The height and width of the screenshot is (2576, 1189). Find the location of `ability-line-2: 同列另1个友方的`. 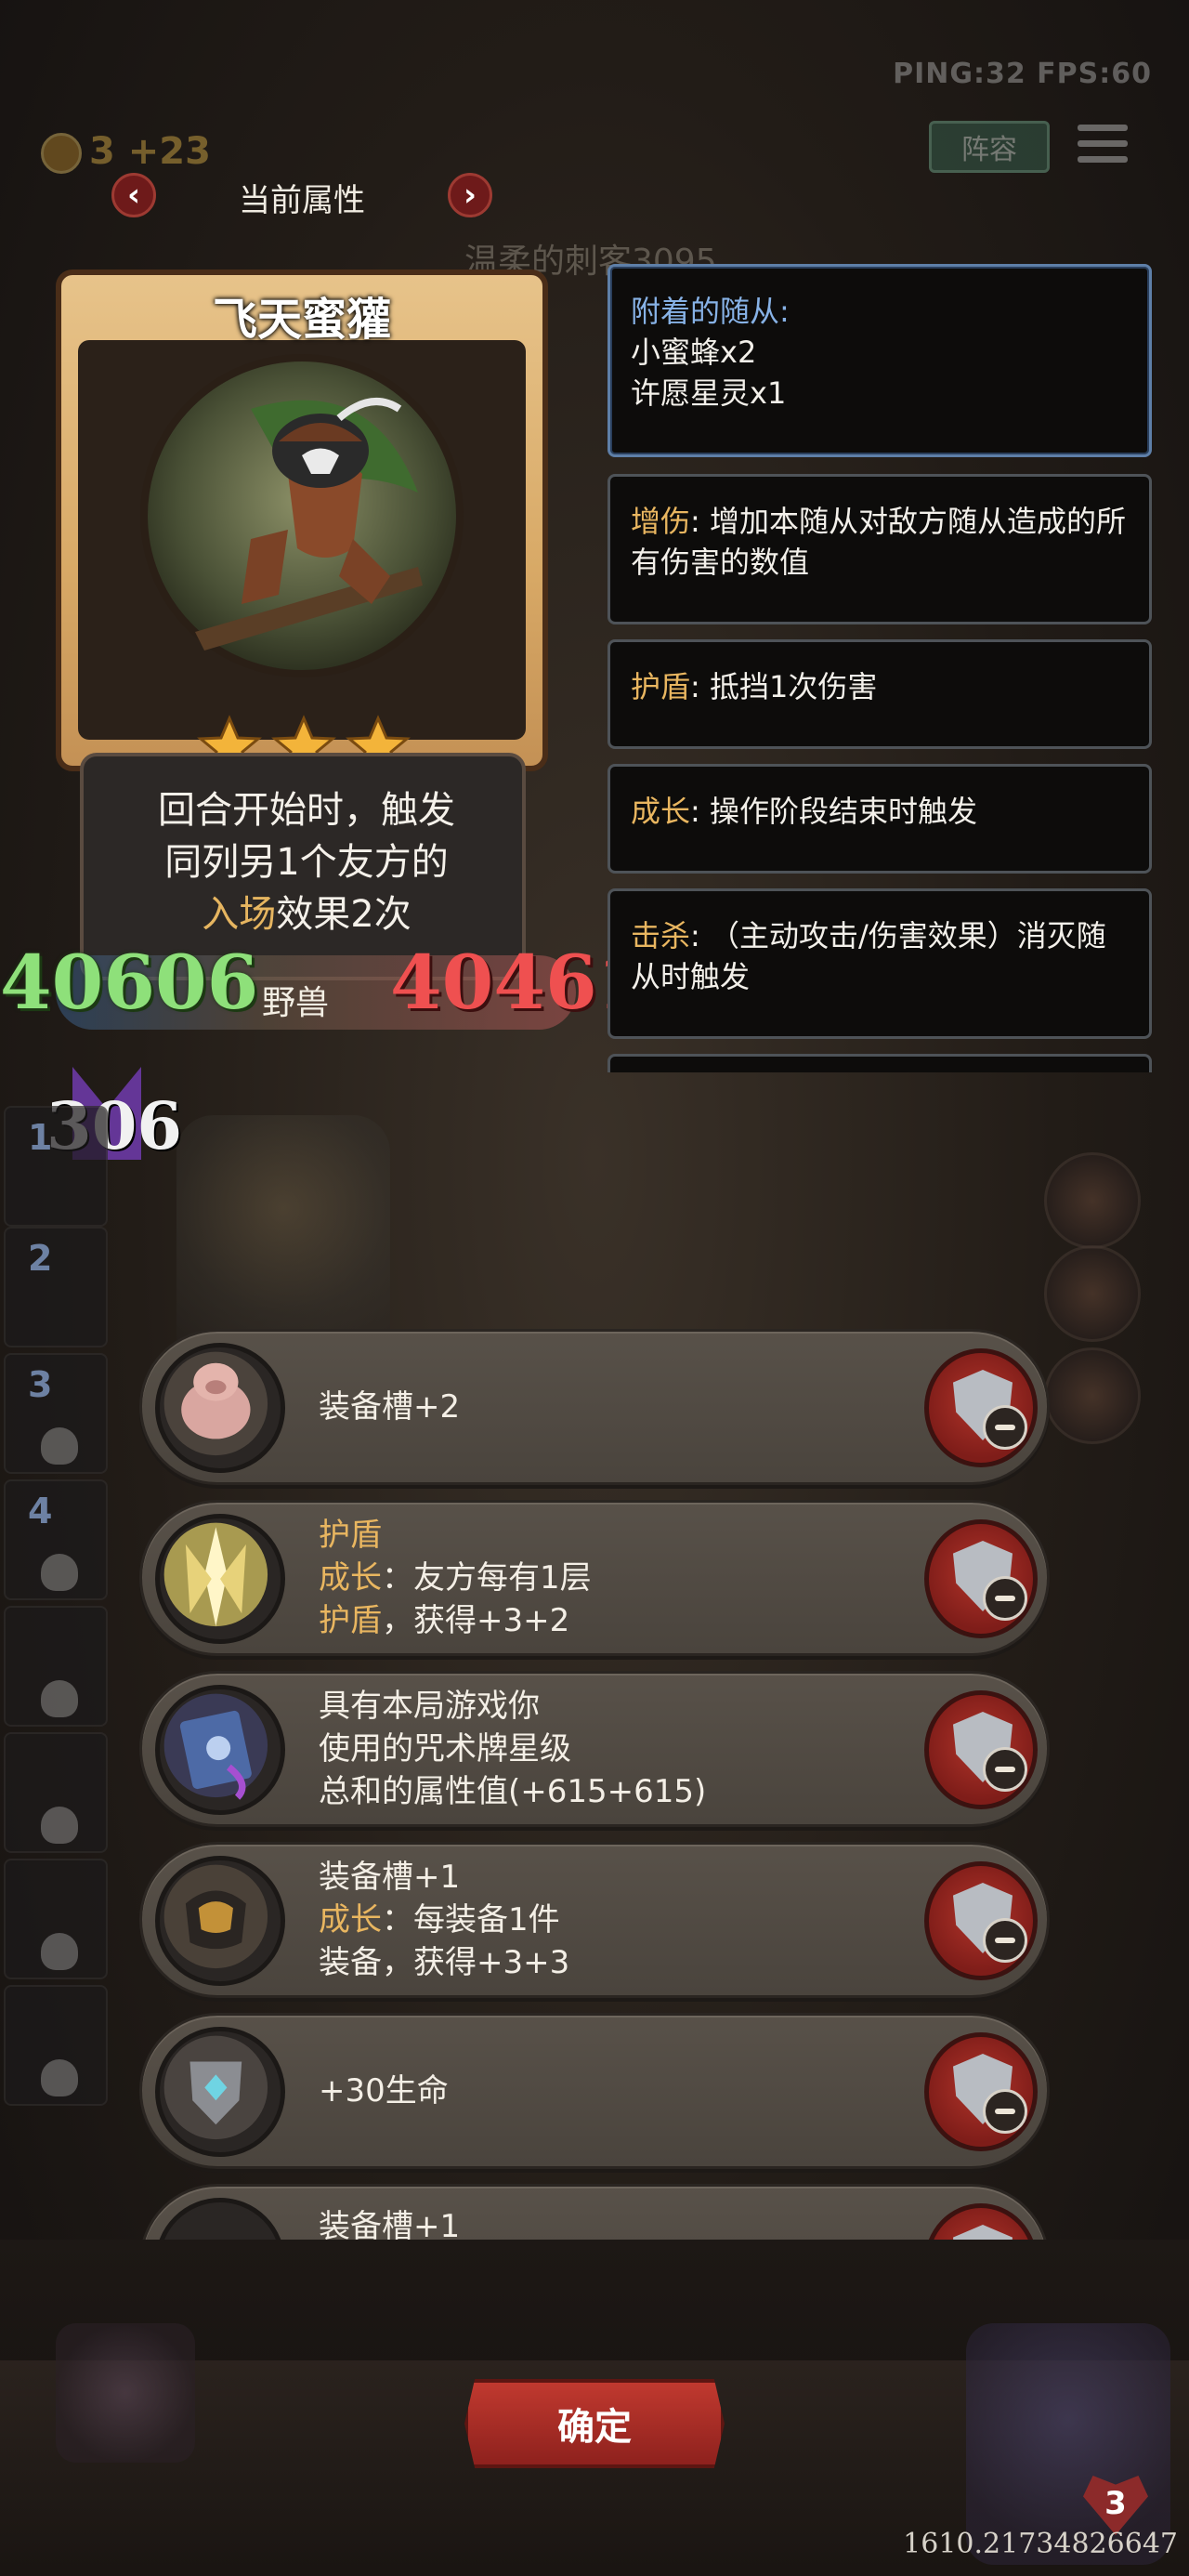

ability-line-2: 同列另1个友方的 is located at coordinates (307, 862).